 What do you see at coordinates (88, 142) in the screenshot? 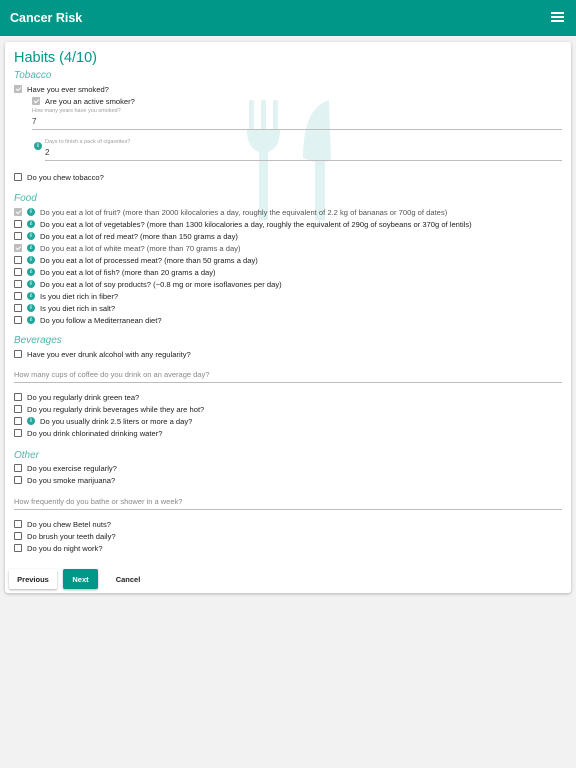
I see `days-per-pack-label: Days to finish a pack of cigarettes?` at bounding box center [88, 142].